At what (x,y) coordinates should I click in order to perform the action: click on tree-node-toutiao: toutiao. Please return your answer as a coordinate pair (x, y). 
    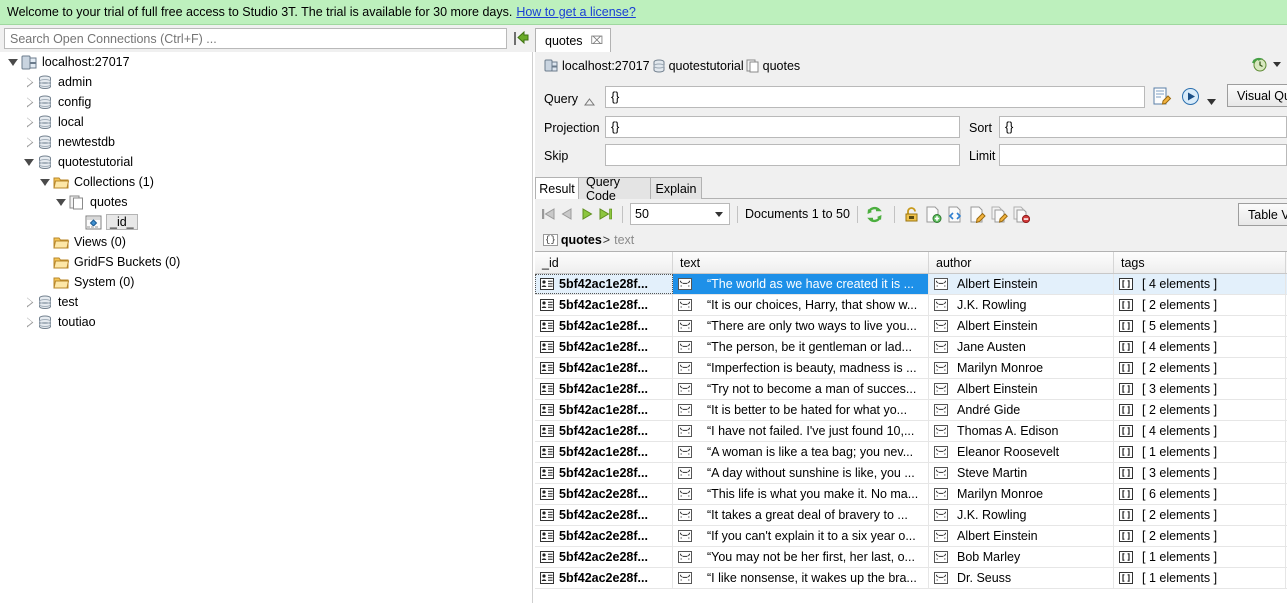
    Looking at the image, I should click on (266, 322).